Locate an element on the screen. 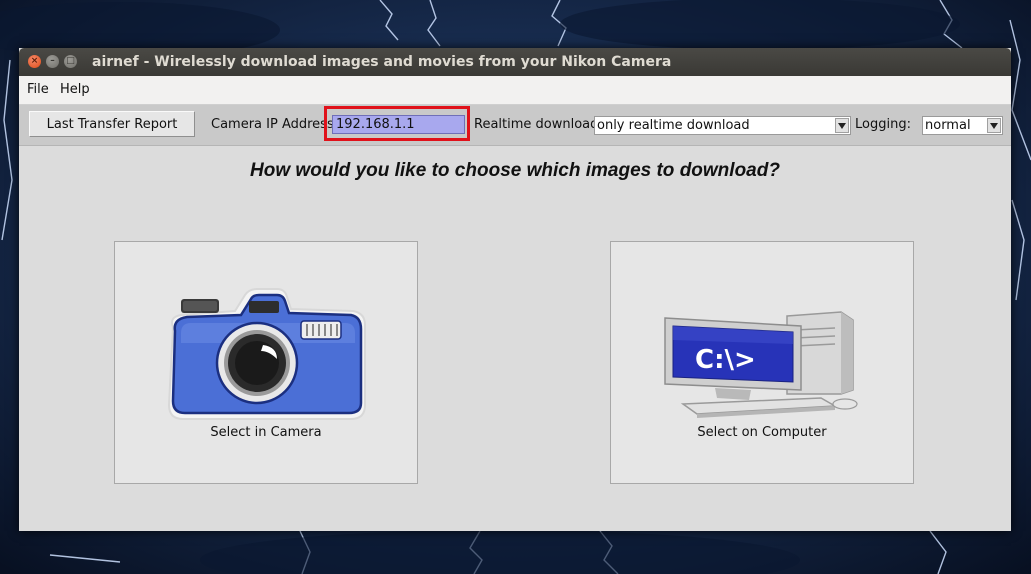 This screenshot has height=574, width=1031. realtime-download-label: Realtime download: is located at coordinates (538, 124).